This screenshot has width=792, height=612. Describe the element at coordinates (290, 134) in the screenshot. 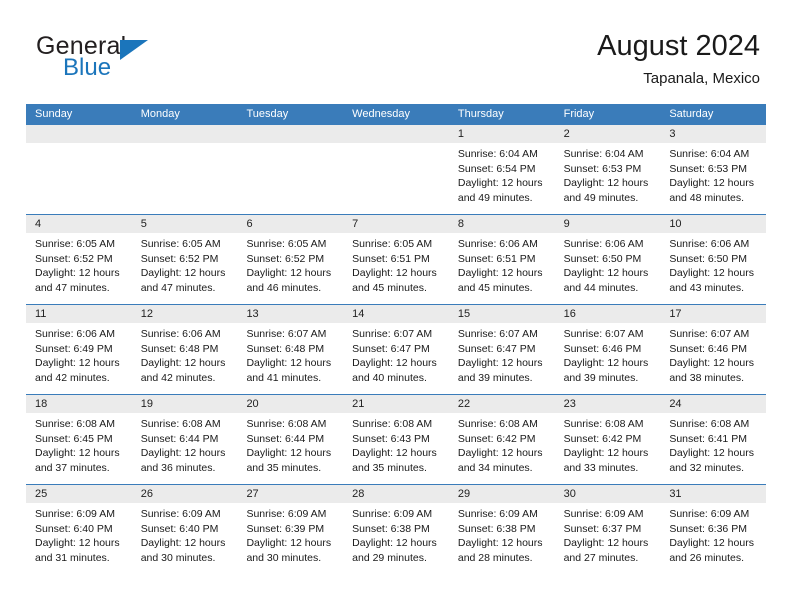

I see `day-number` at that location.